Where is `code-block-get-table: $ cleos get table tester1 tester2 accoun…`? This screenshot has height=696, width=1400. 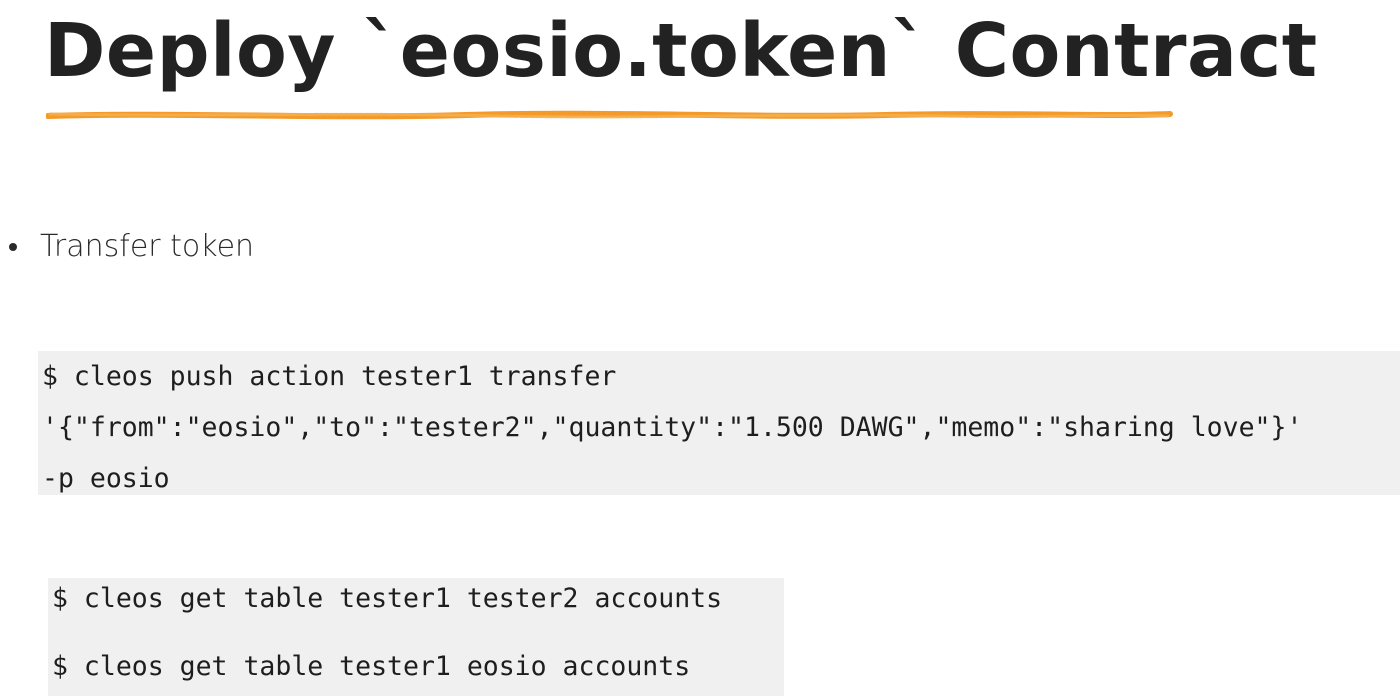
code-block-get-table: $ cleos get table tester1 tester2 accoun… is located at coordinates (416, 637).